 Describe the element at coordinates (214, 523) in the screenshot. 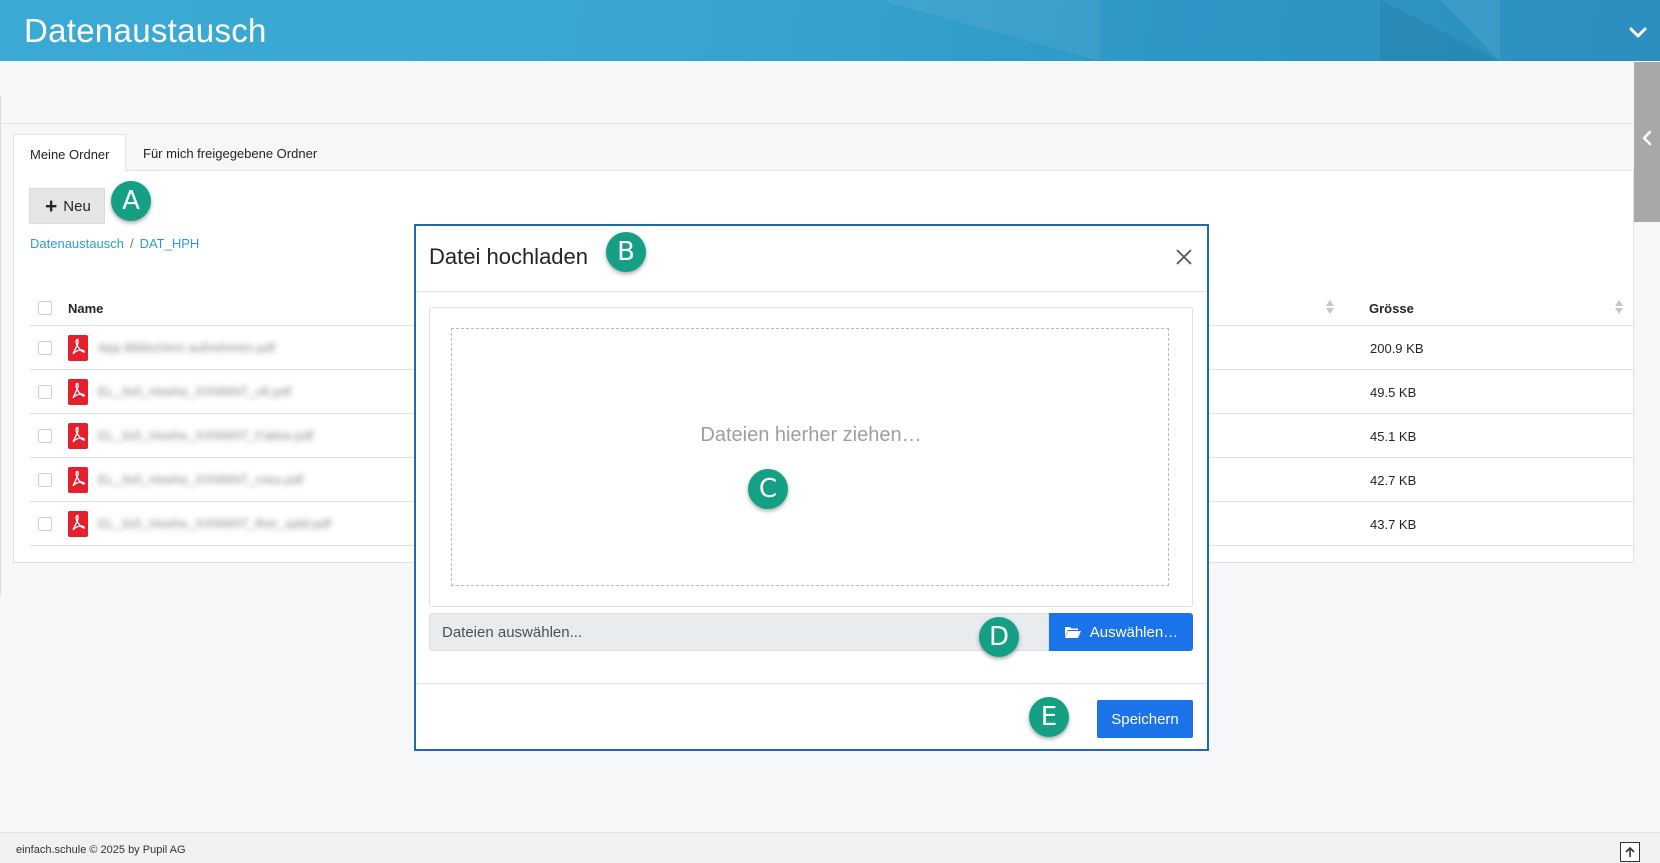

I see `file-name: EL_3x5_Hoehe_XXNNNT_fher_spld.pdf` at that location.